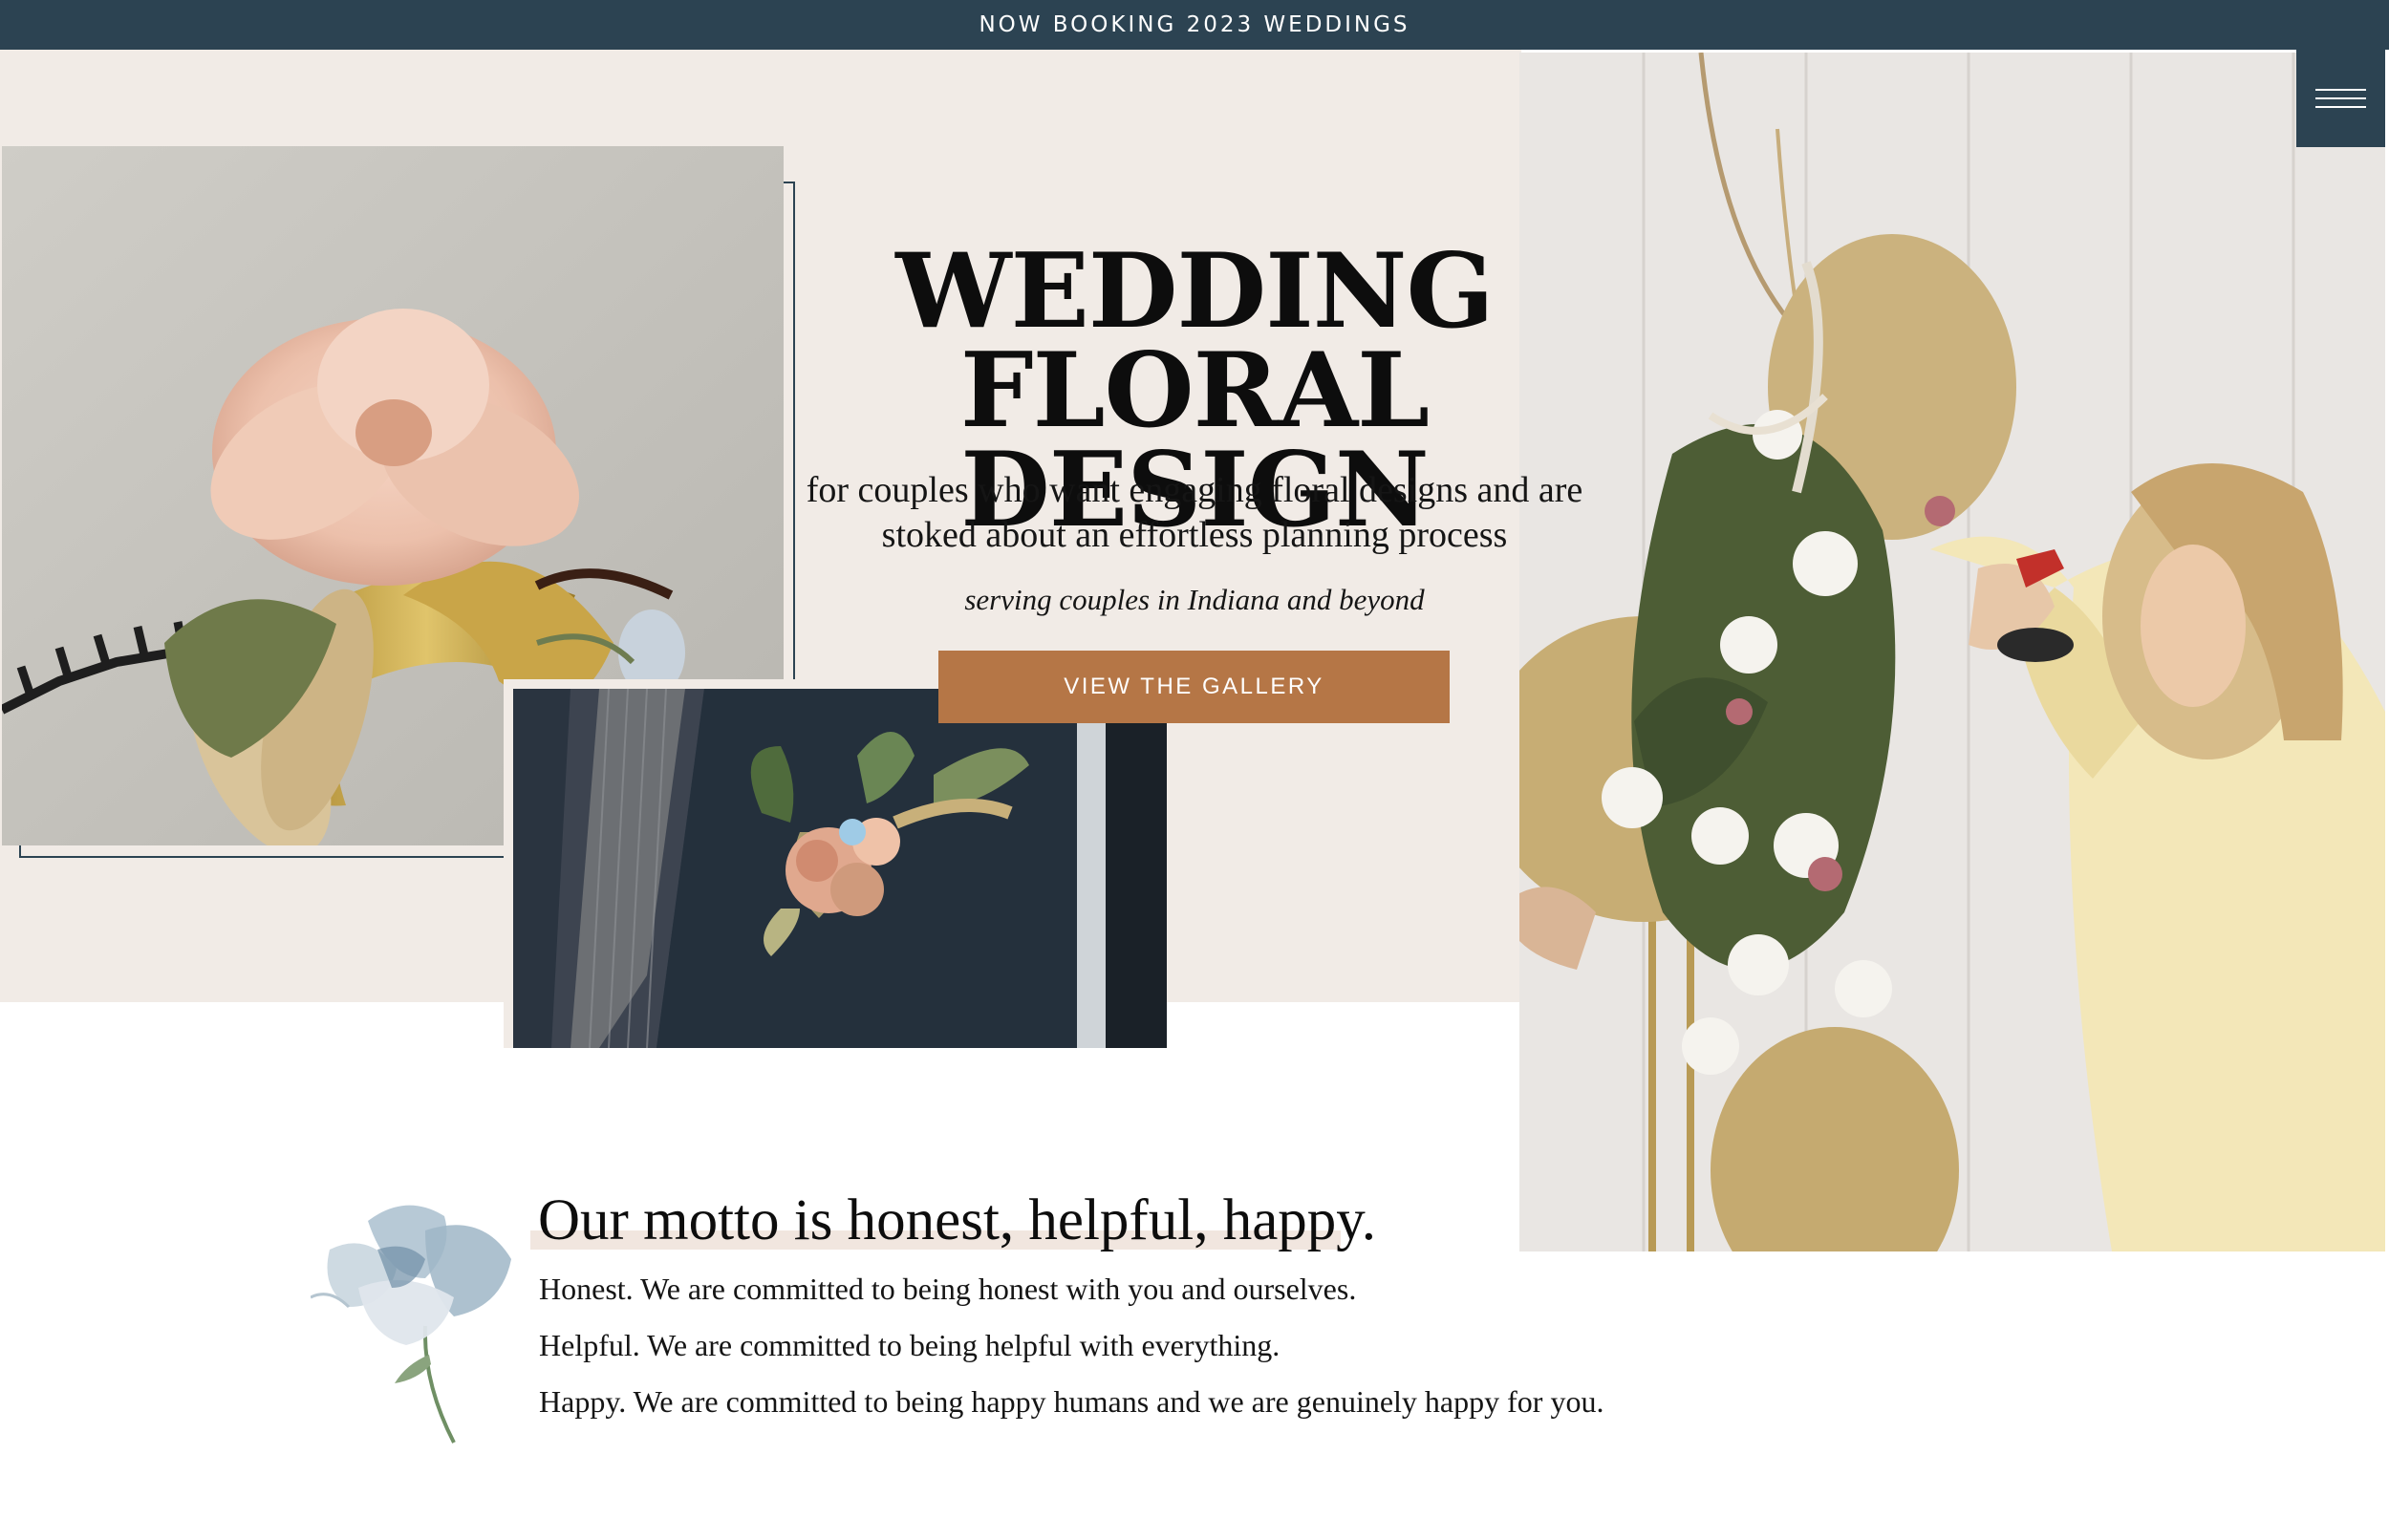  What do you see at coordinates (840, 869) in the screenshot?
I see `boutonniere-photo` at bounding box center [840, 869].